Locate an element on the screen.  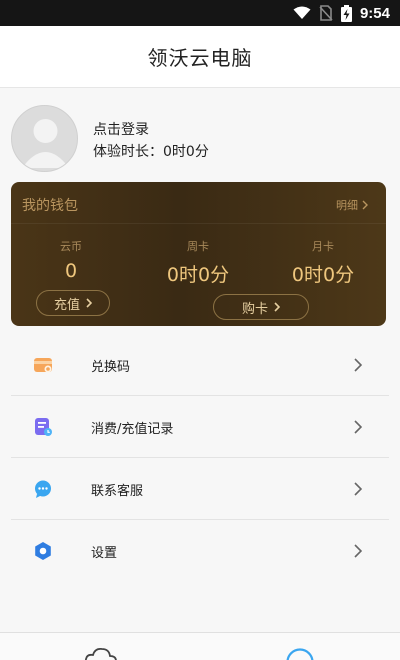
menu-label: 消费/充值记录 is located at coordinates (132, 429).